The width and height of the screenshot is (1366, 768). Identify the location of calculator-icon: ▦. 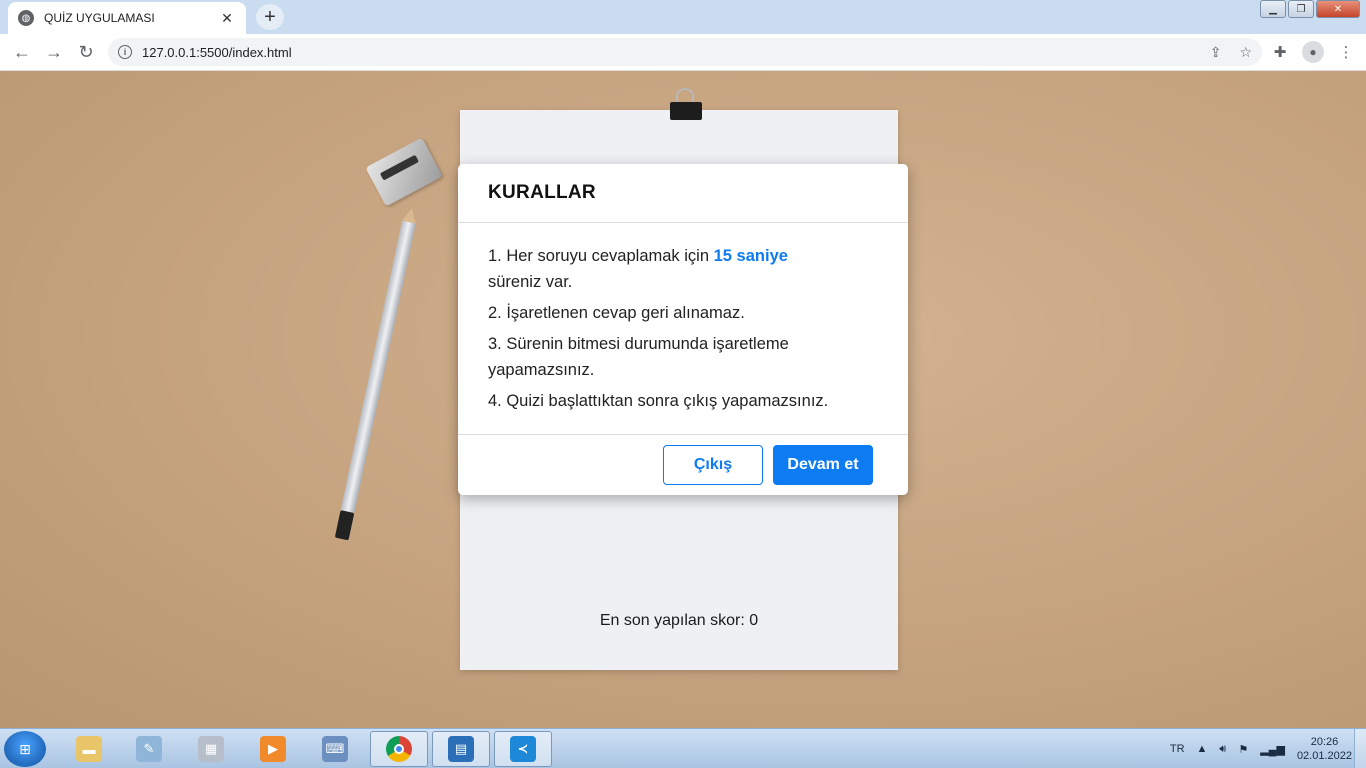
(211, 749).